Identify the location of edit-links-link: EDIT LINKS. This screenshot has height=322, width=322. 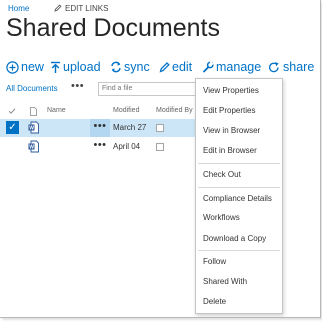
(81, 8).